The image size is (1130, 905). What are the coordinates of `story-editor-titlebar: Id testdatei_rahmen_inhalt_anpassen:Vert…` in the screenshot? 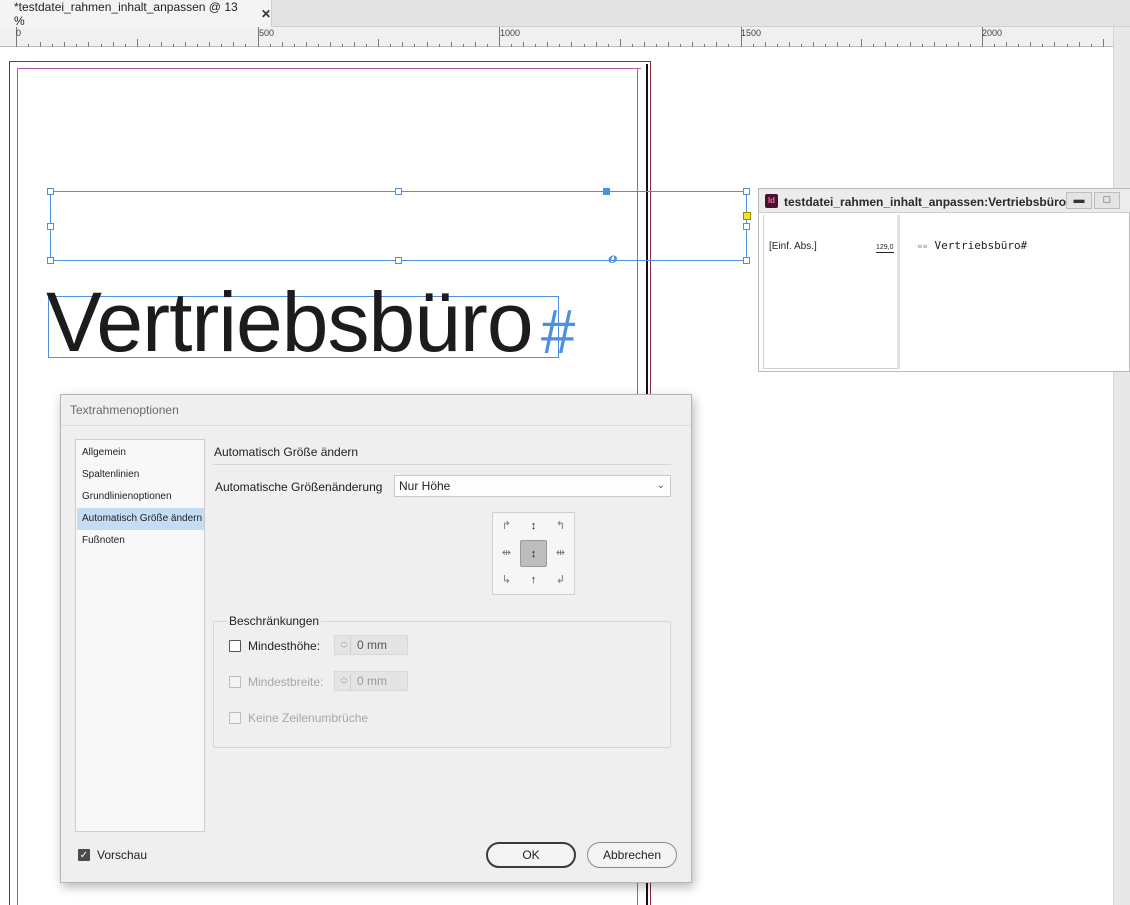 It's located at (944, 201).